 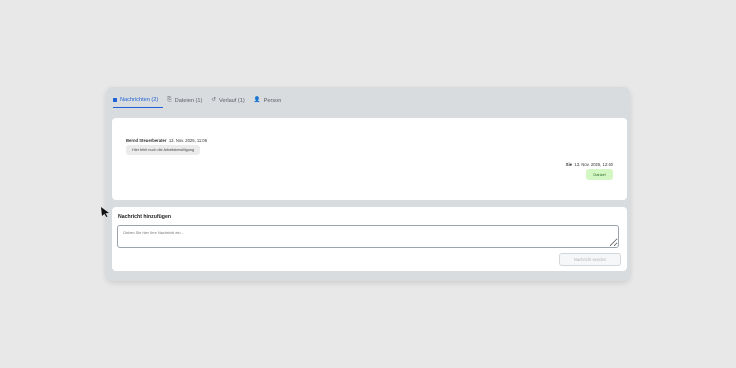 I want to click on tab-files: ⎘ Dateien (1), so click(x=187, y=102).